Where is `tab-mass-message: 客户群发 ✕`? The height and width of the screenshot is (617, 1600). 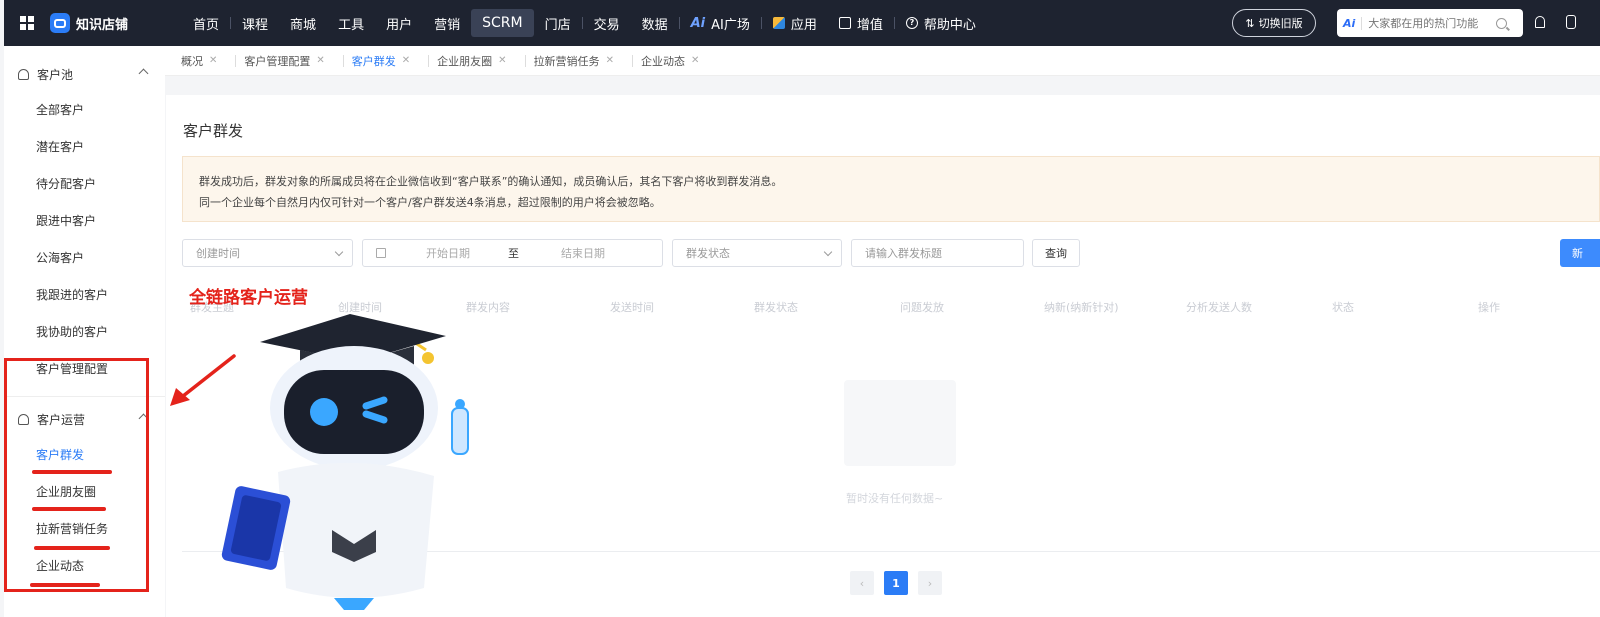 tab-mass-message: 客户群发 ✕ is located at coordinates (386, 61).